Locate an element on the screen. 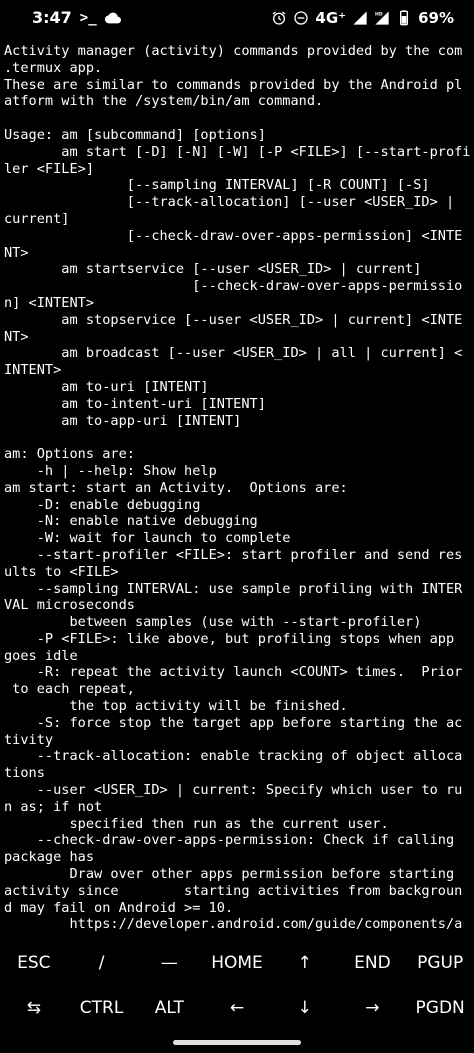  terminal-line: d may fail on Android >= 10. is located at coordinates (119, 907).